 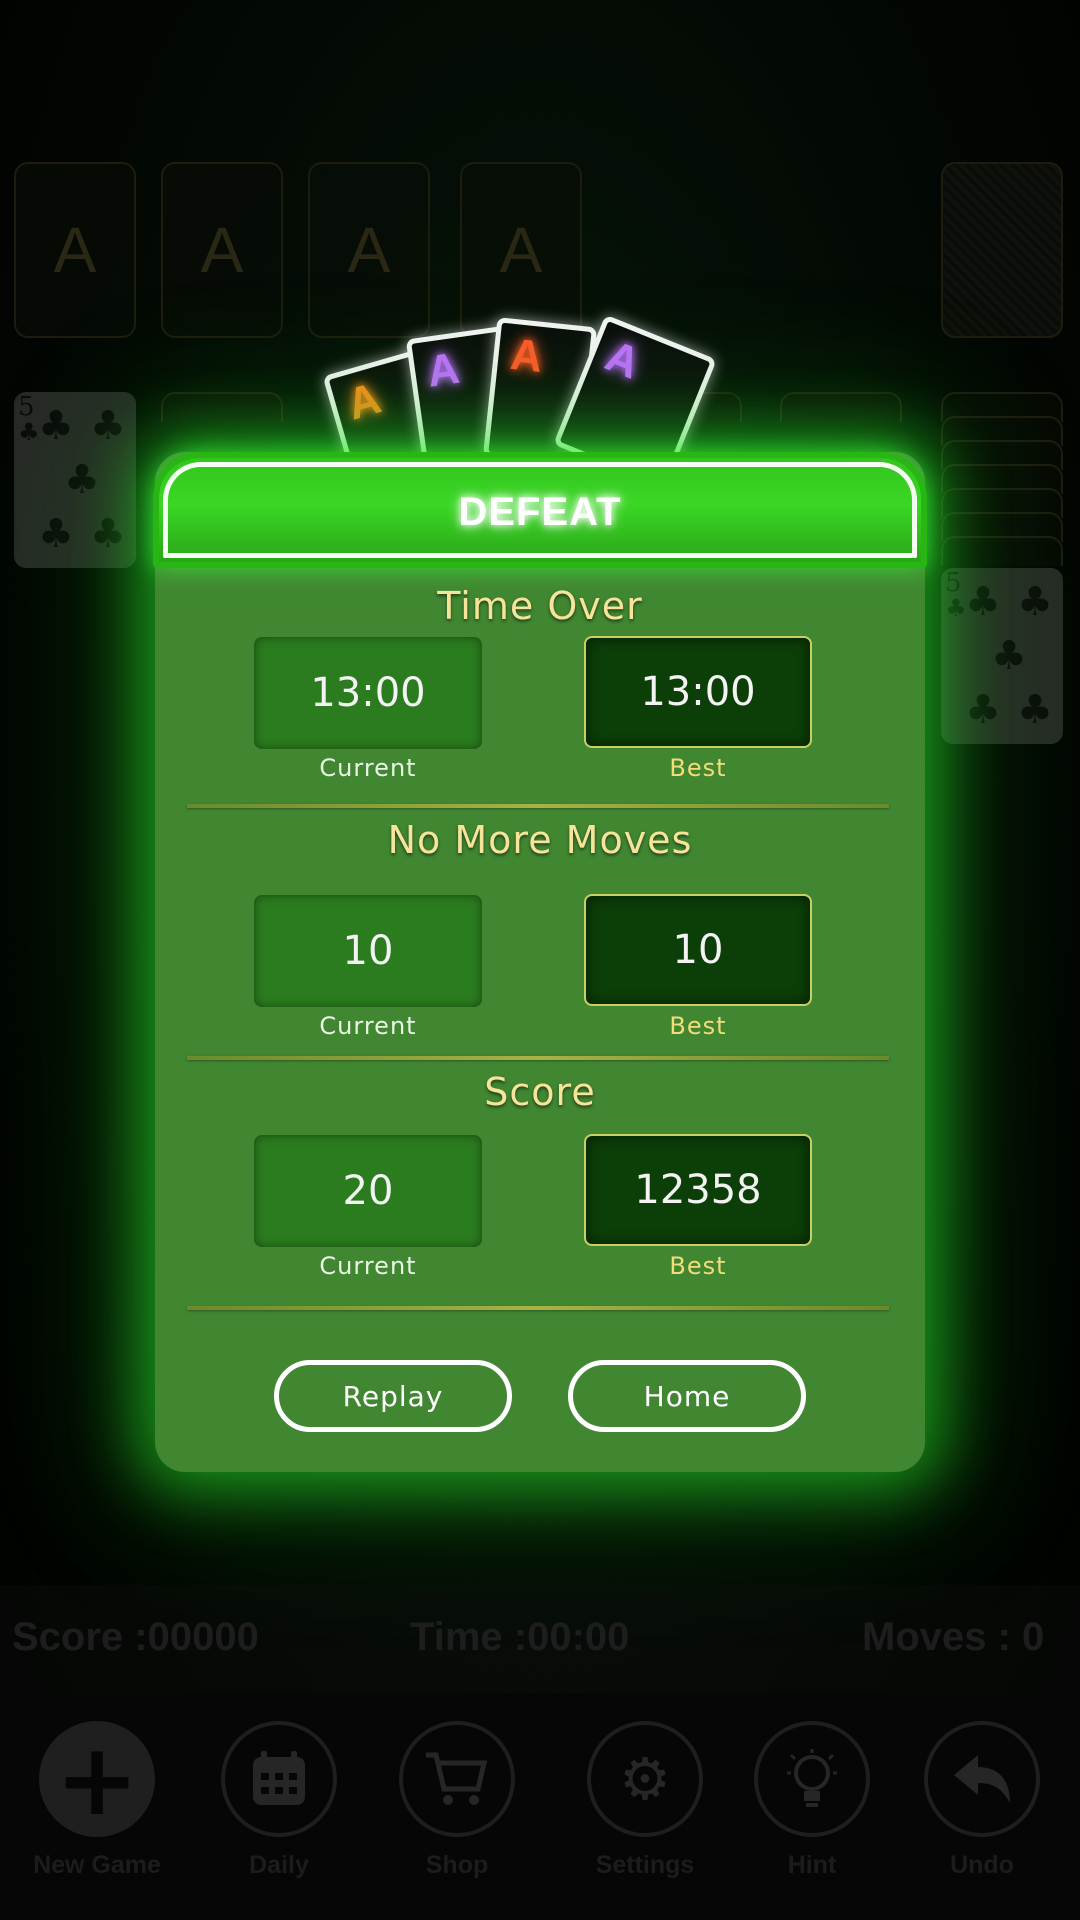 I want to click on settings-button: ⚙ Settings, so click(x=645, y=1800).